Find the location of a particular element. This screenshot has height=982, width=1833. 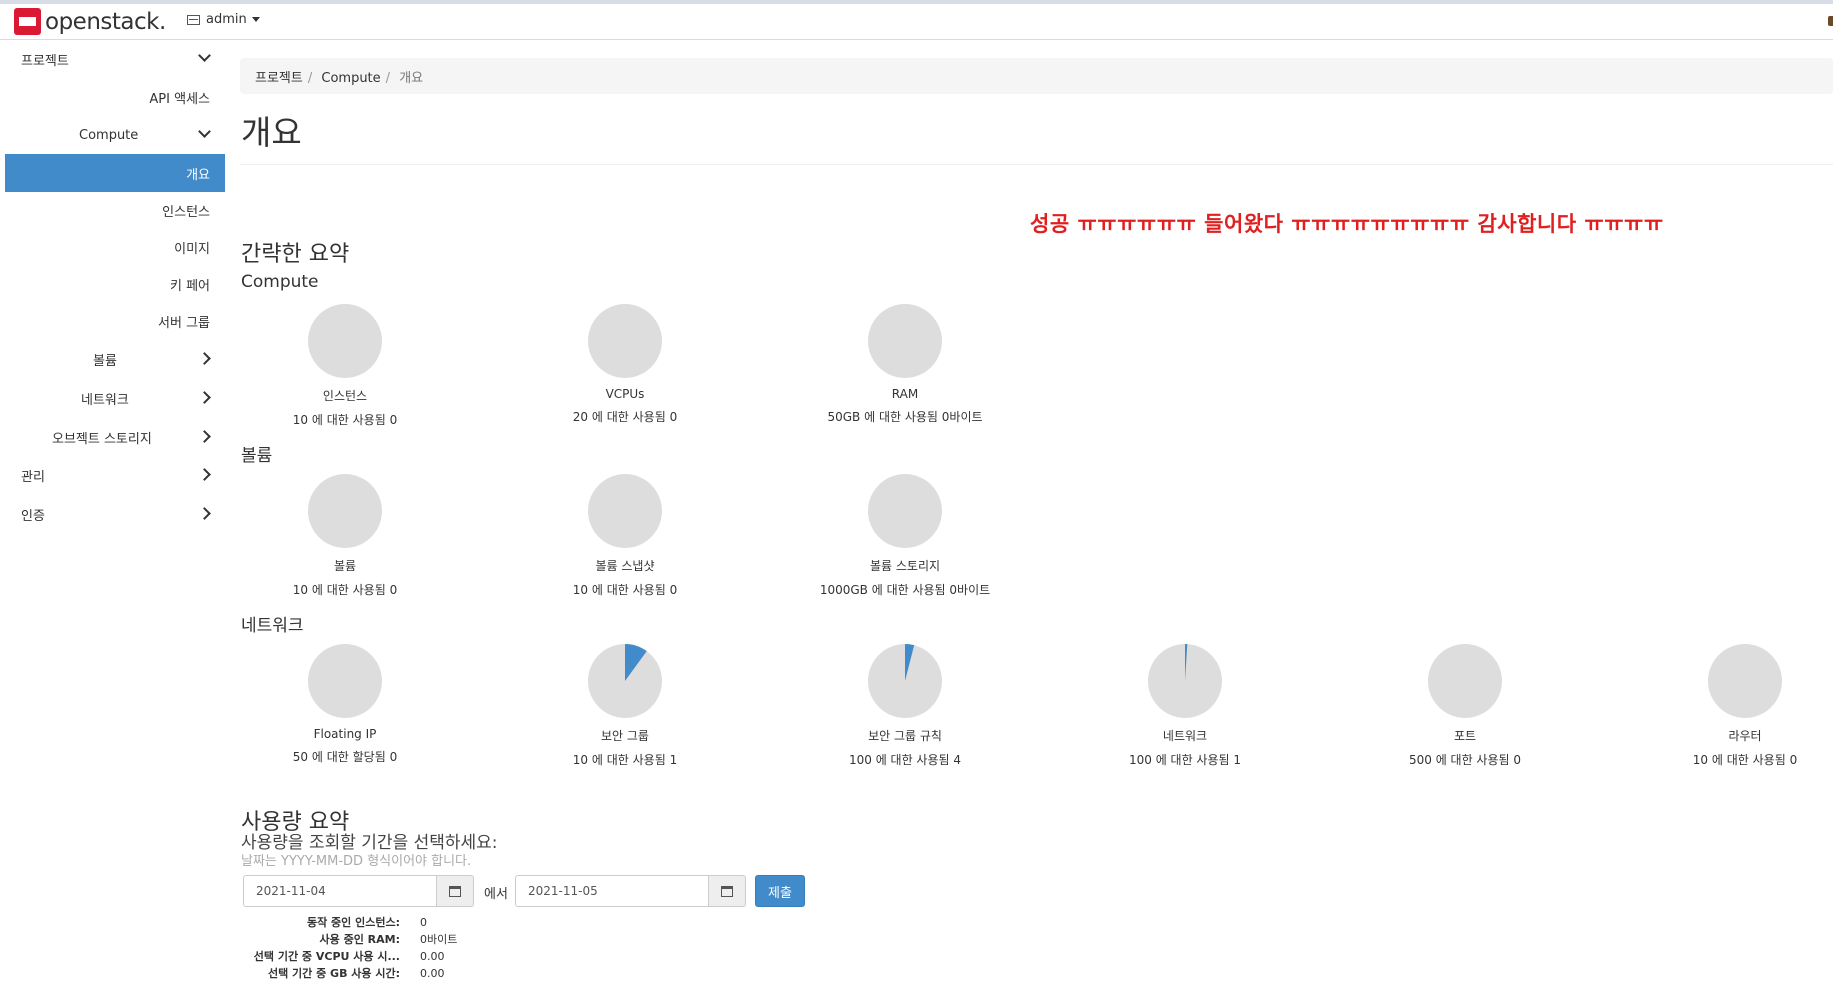

pie-label: 라우터 is located at coordinates (1745, 736).